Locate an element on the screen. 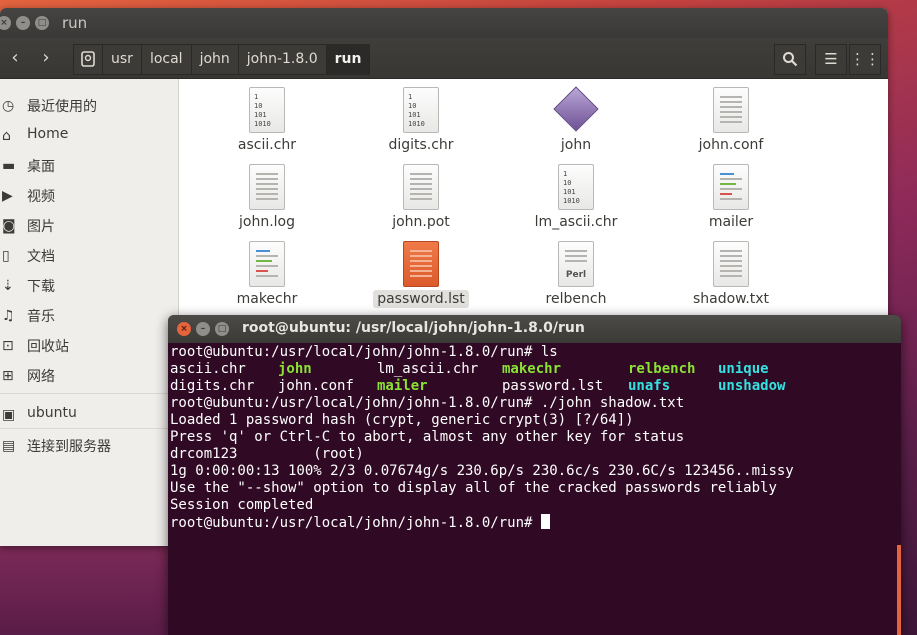 The height and width of the screenshot is (635, 917). sidebar-item-label: 图片 is located at coordinates (41, 227).